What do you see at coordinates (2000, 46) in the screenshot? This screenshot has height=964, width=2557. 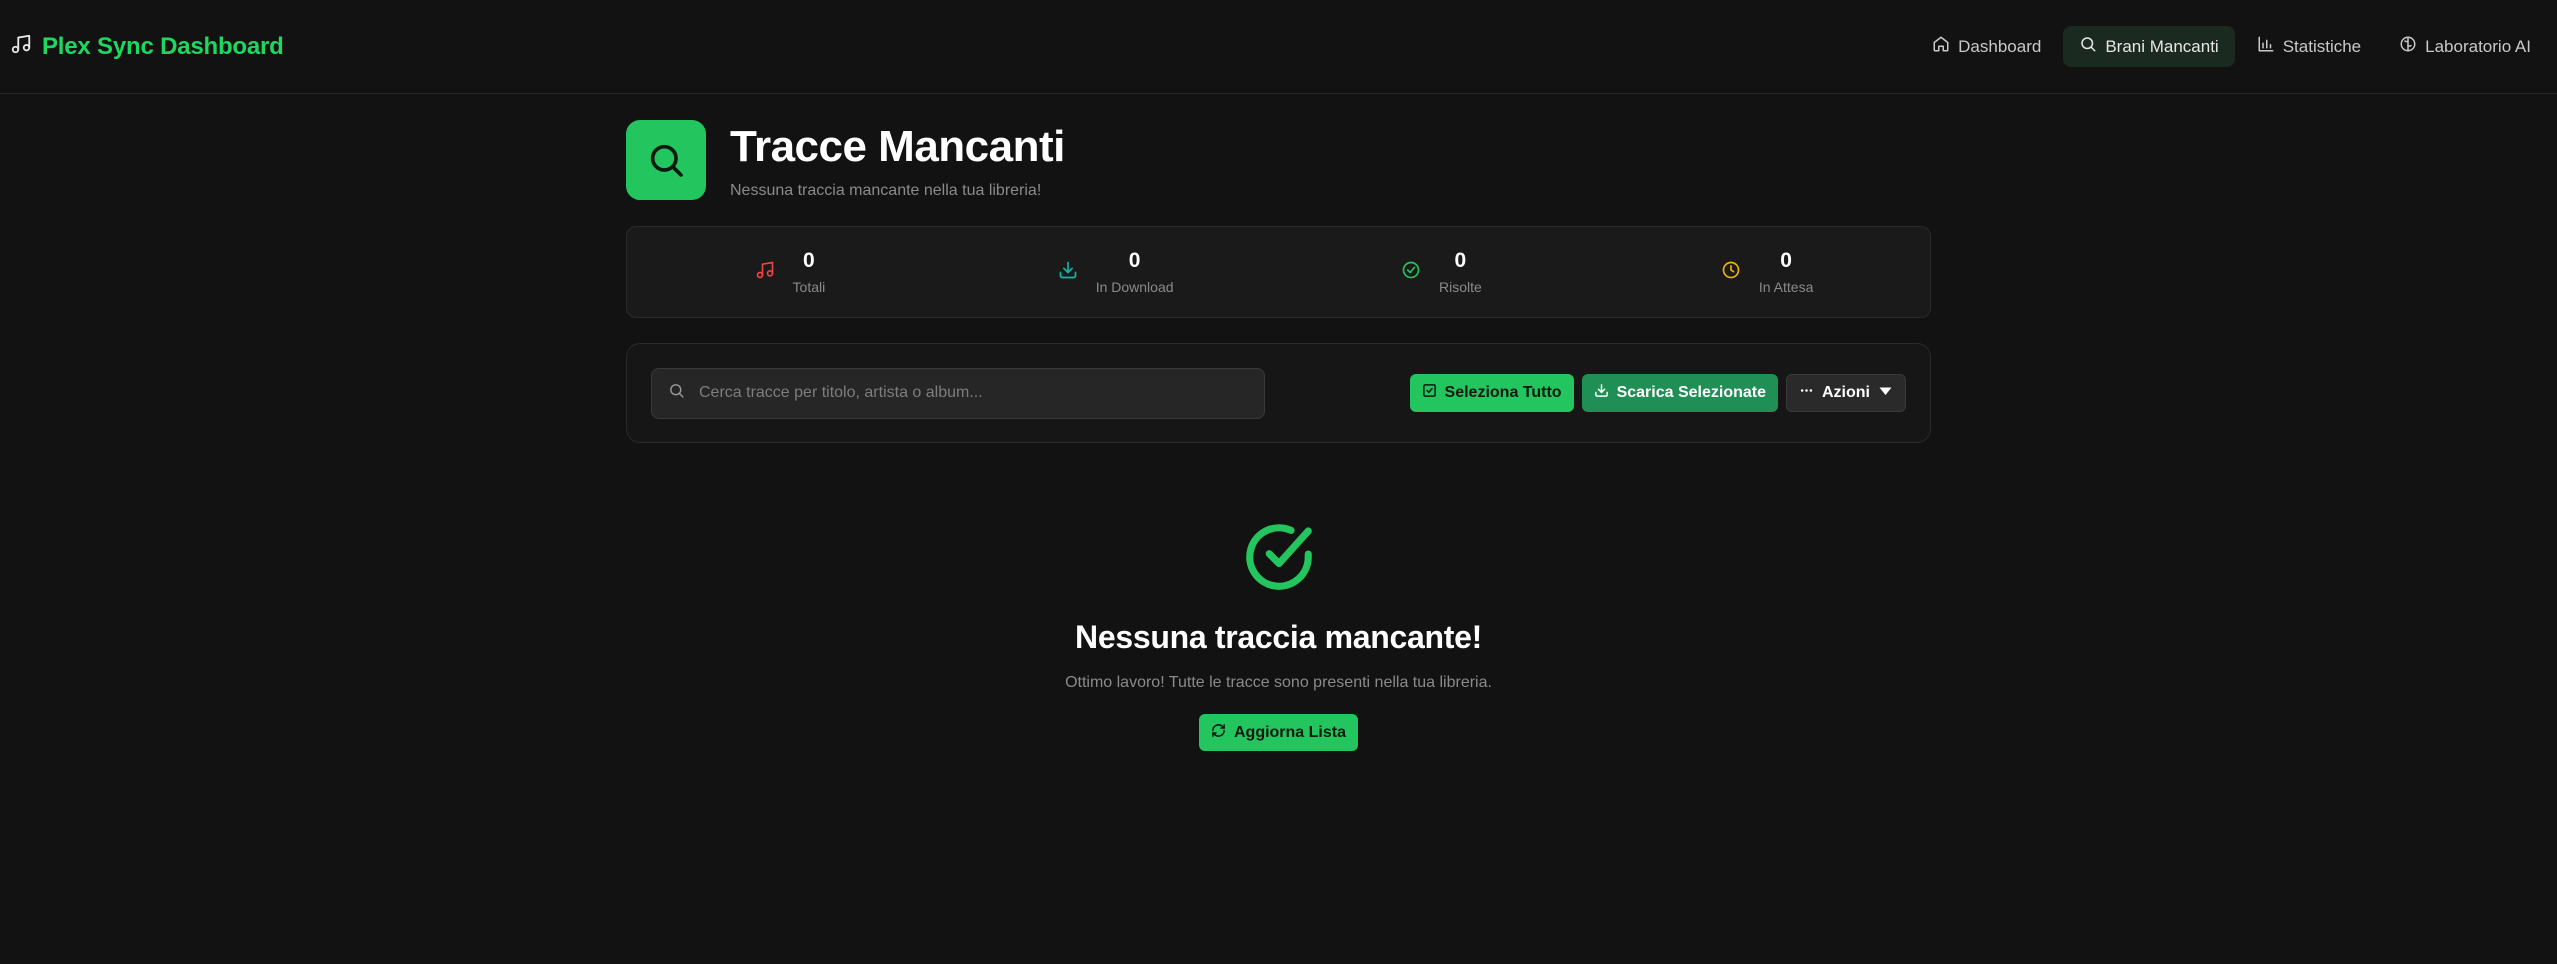 I see `nav-item-label: Dashboard` at bounding box center [2000, 46].